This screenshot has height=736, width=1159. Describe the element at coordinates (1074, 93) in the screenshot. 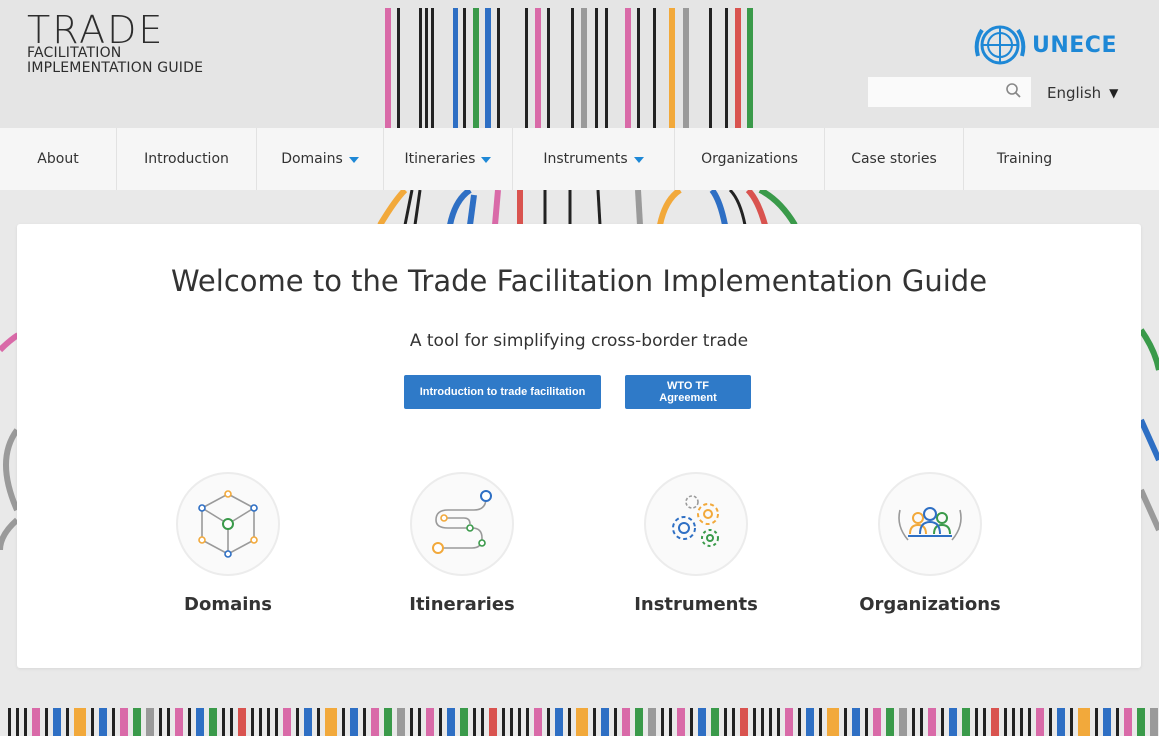

I see `language-label: English` at that location.